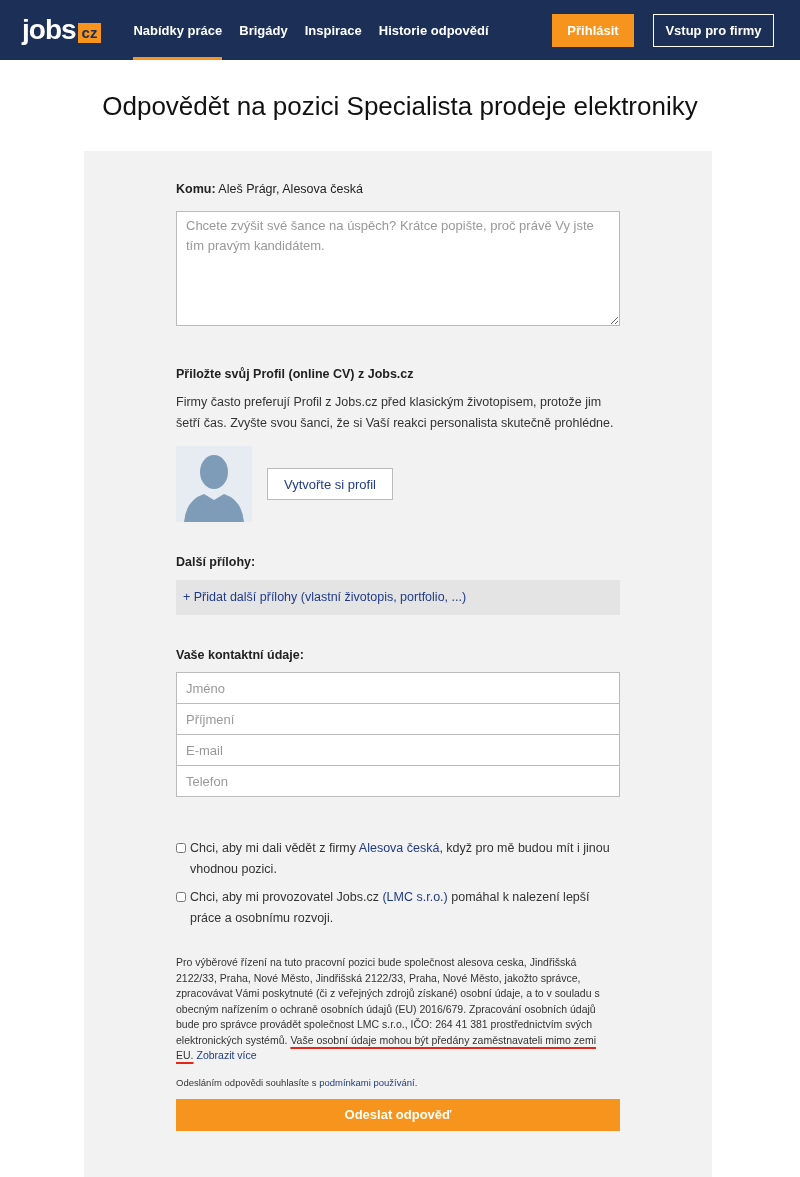 This screenshot has height=1177, width=800. Describe the element at coordinates (398, 719) in the screenshot. I see `input-field: Příjmení` at that location.